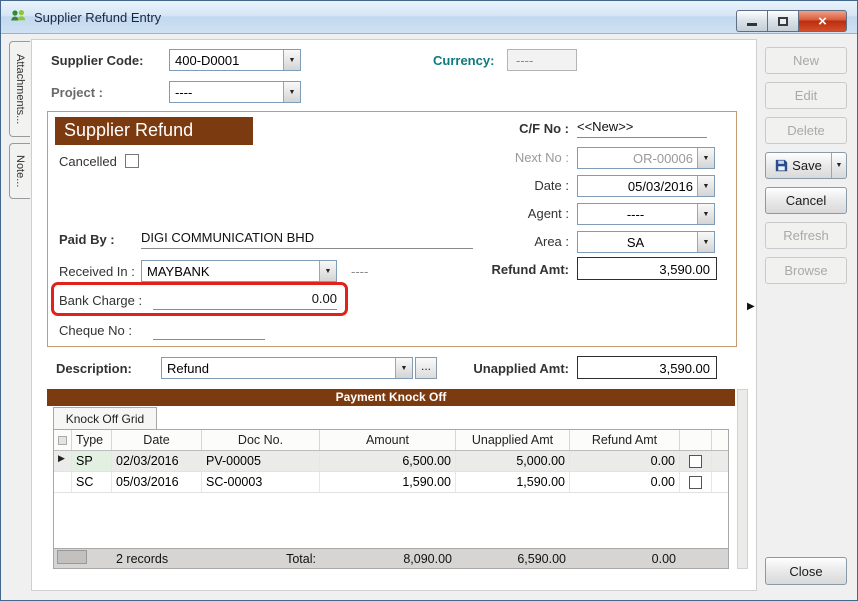 This screenshot has width=858, height=601. I want to click on close-icon: ×, so click(822, 21).